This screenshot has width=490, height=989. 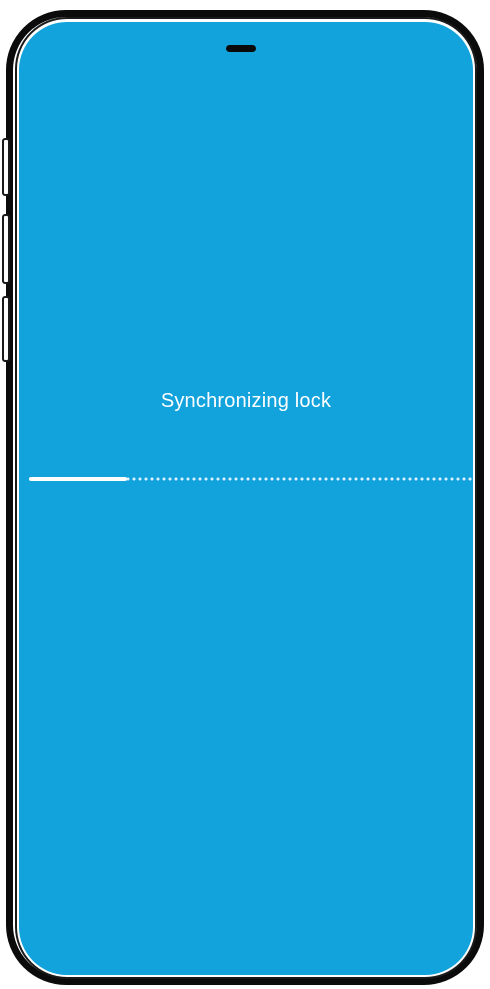 I want to click on volume-up-button, so click(x=6, y=249).